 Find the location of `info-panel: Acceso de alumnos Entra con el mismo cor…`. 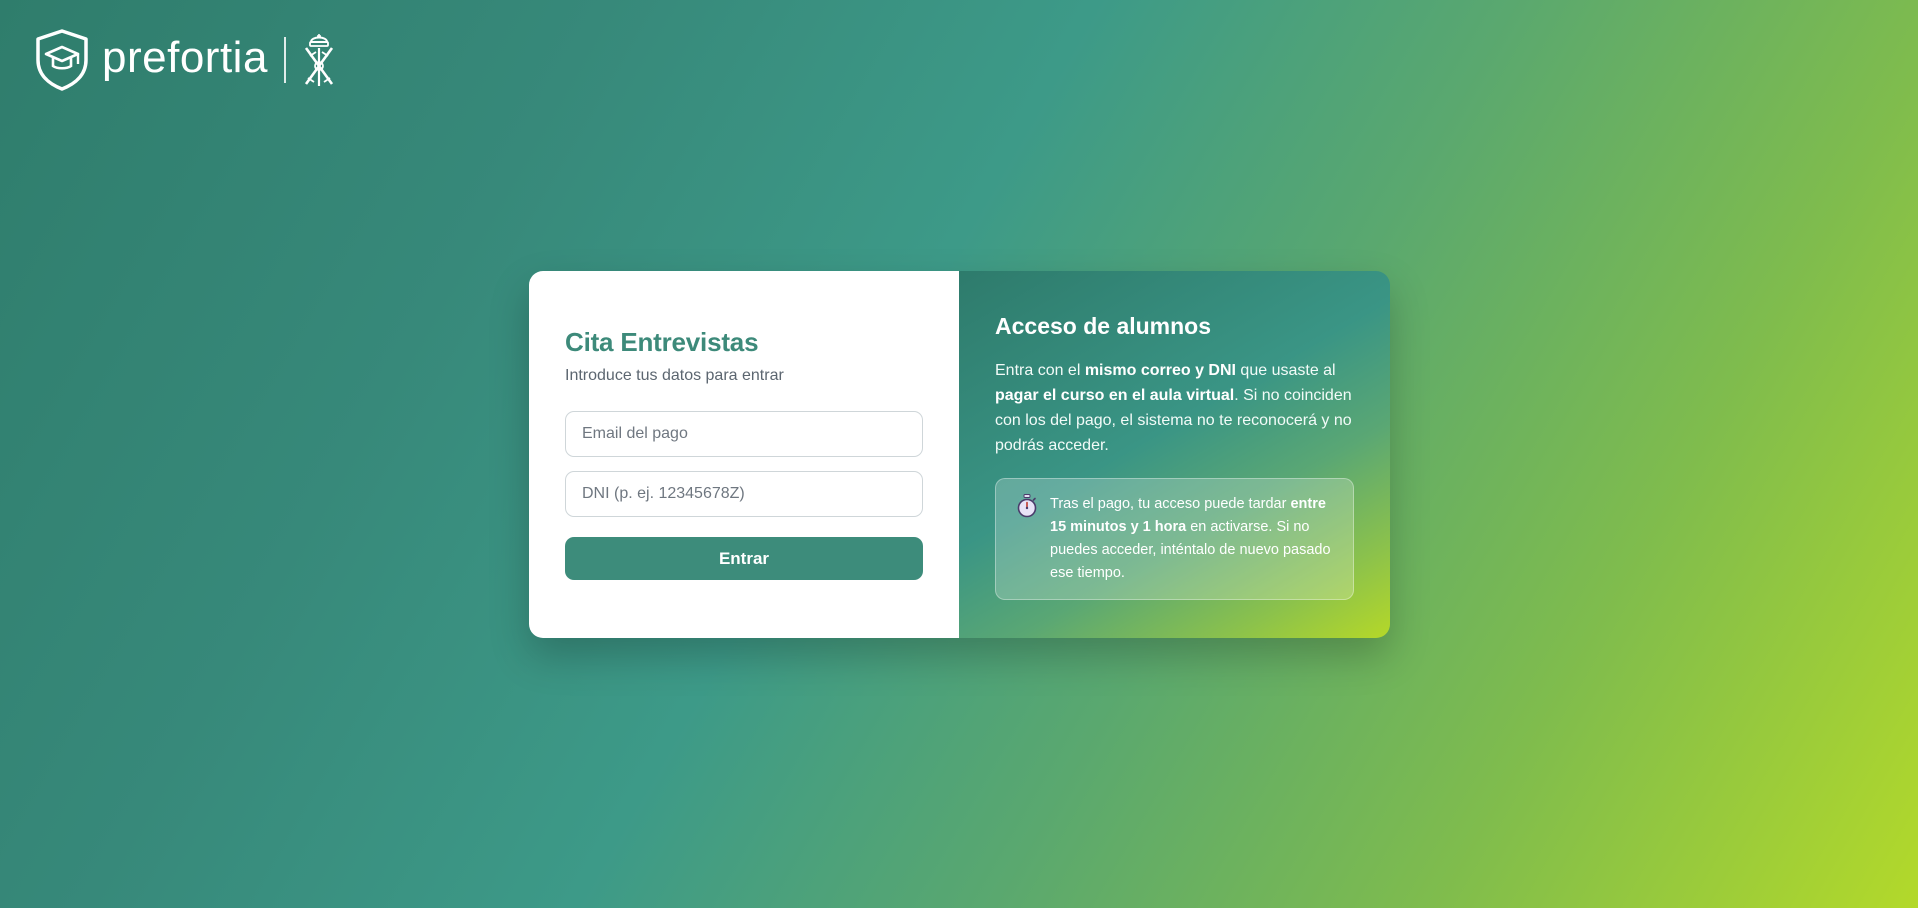

info-panel: Acceso de alumnos Entra con el mismo cor… is located at coordinates (1174, 454).